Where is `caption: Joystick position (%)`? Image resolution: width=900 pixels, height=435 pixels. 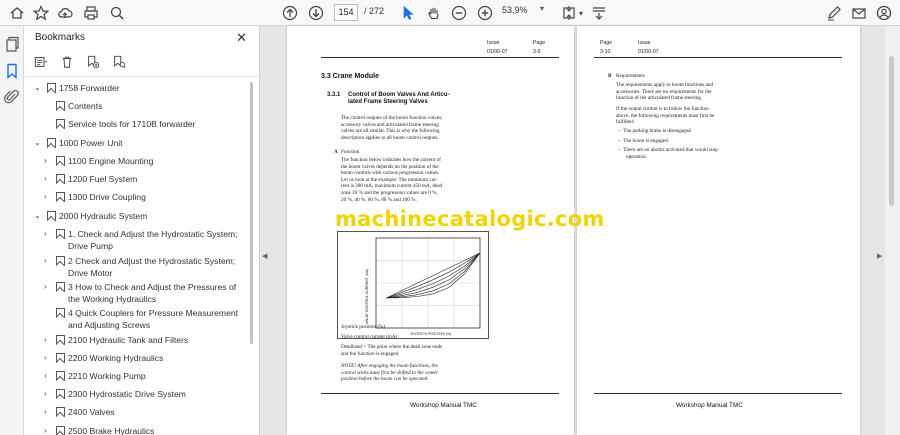
caption: Joystick position (%) is located at coordinates (363, 327).